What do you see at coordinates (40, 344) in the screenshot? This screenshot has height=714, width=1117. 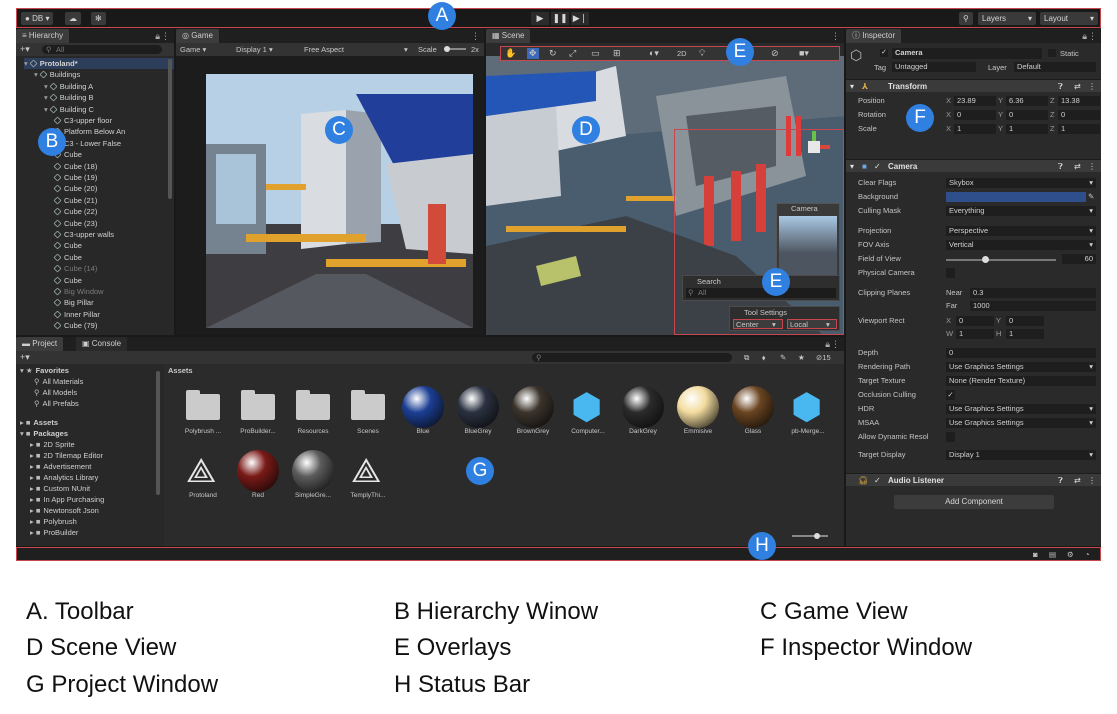 I see `tab-project: ▬ Project` at bounding box center [40, 344].